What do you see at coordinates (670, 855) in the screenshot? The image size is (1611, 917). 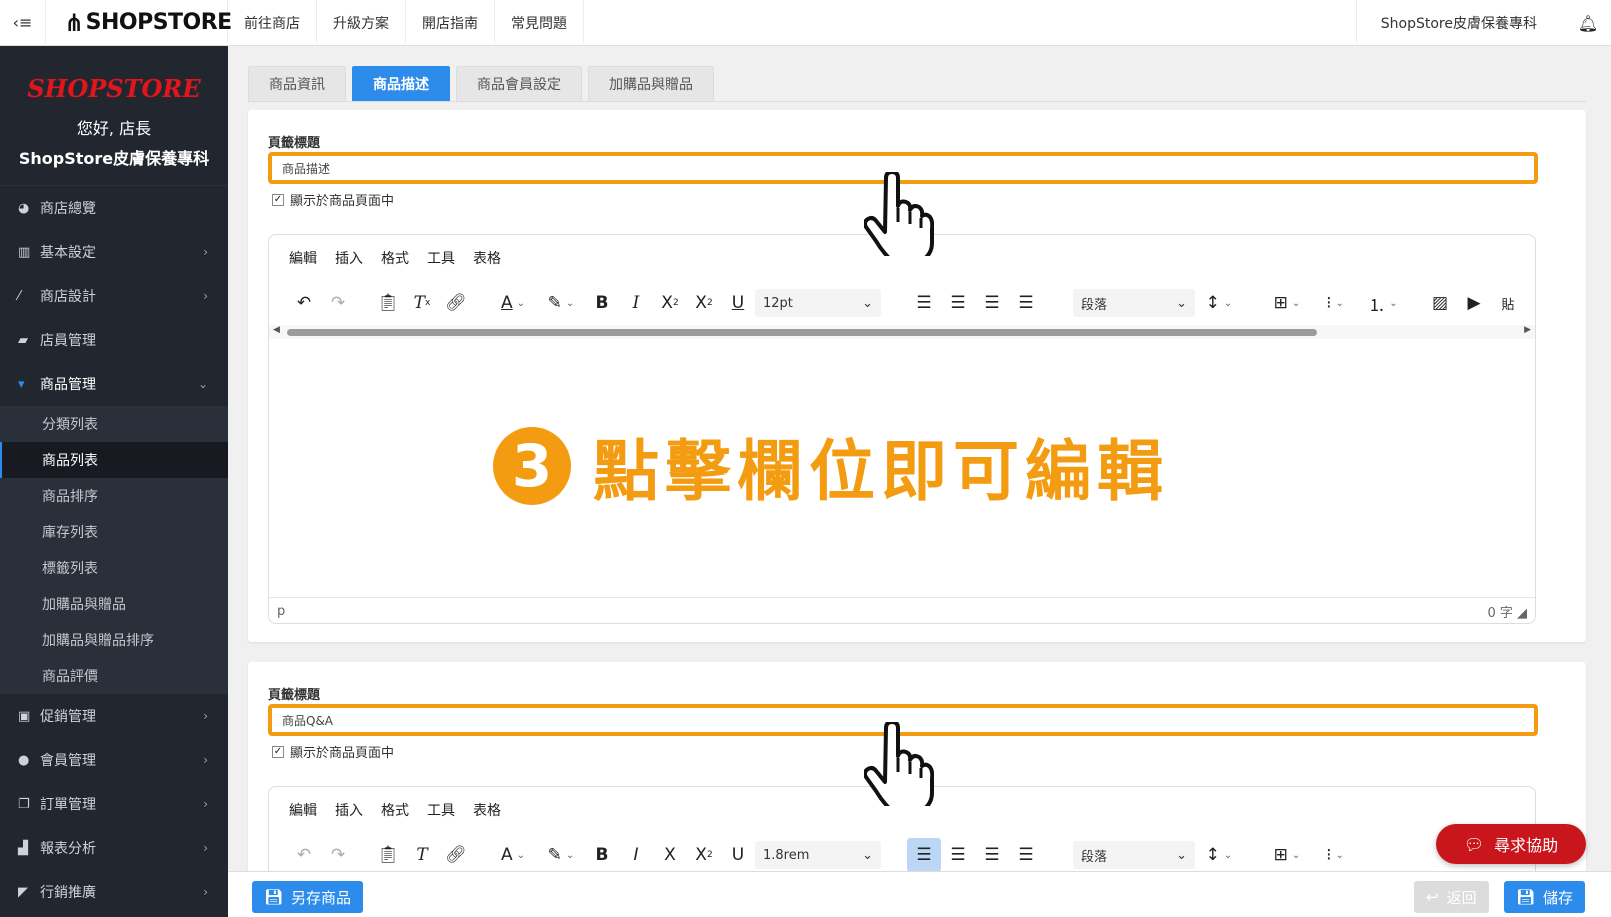 I see `subscript-icon: X` at bounding box center [670, 855].